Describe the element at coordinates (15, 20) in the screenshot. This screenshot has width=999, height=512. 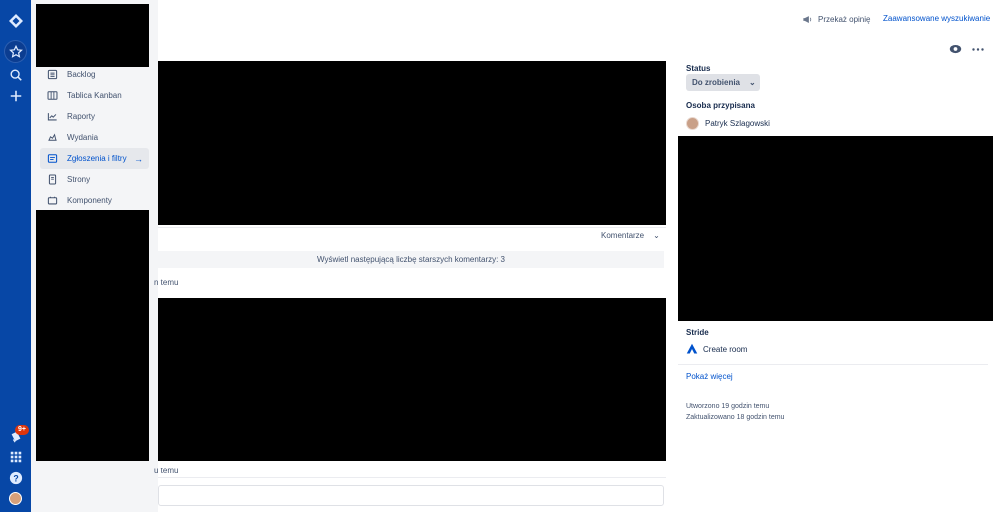
I see `jira-logo-icon` at that location.